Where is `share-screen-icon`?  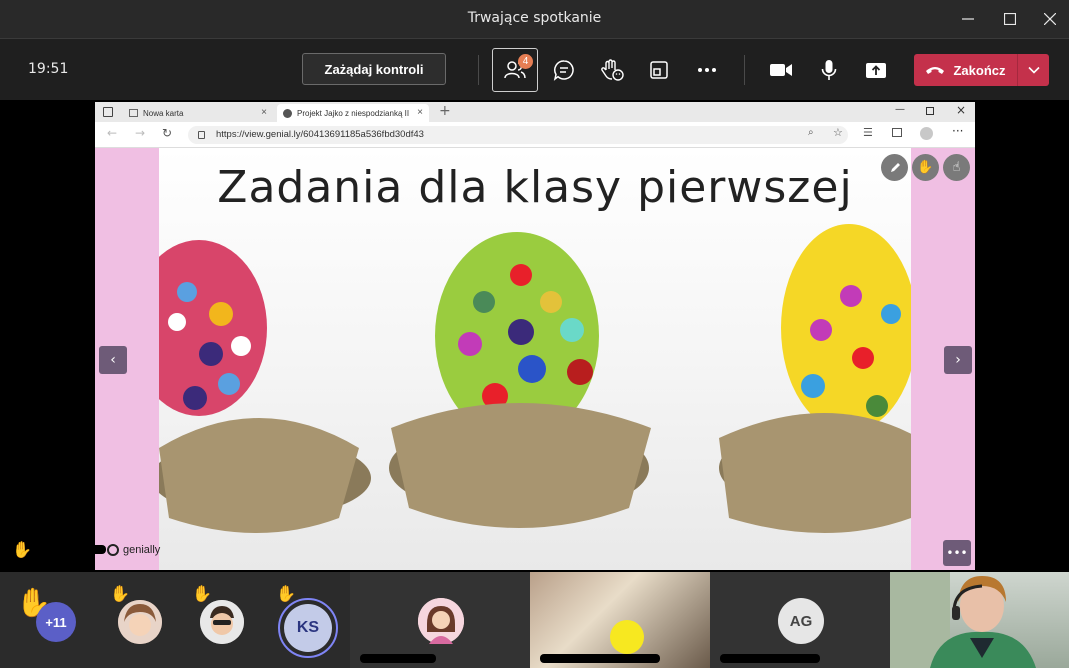
share-screen-icon is located at coordinates (876, 70).